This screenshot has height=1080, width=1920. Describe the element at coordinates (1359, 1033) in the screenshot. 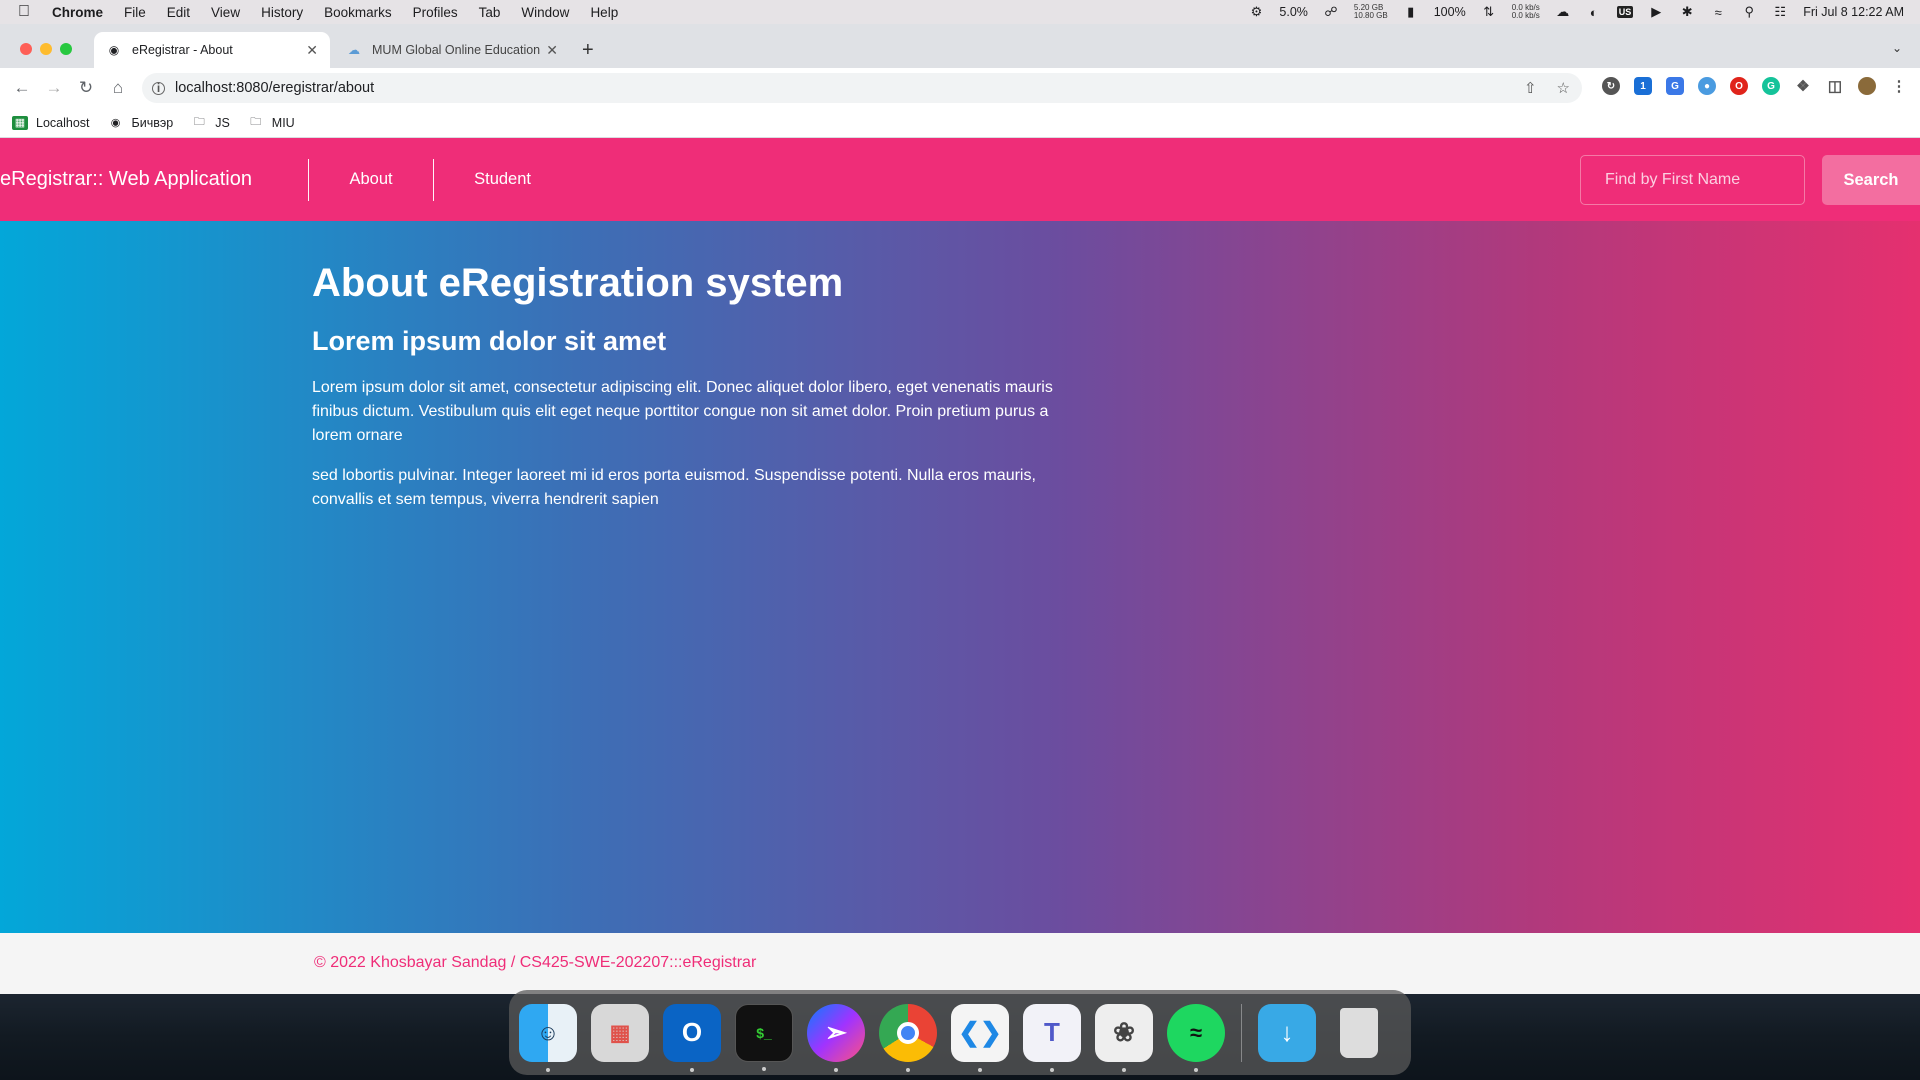

I see `trash-icon` at that location.